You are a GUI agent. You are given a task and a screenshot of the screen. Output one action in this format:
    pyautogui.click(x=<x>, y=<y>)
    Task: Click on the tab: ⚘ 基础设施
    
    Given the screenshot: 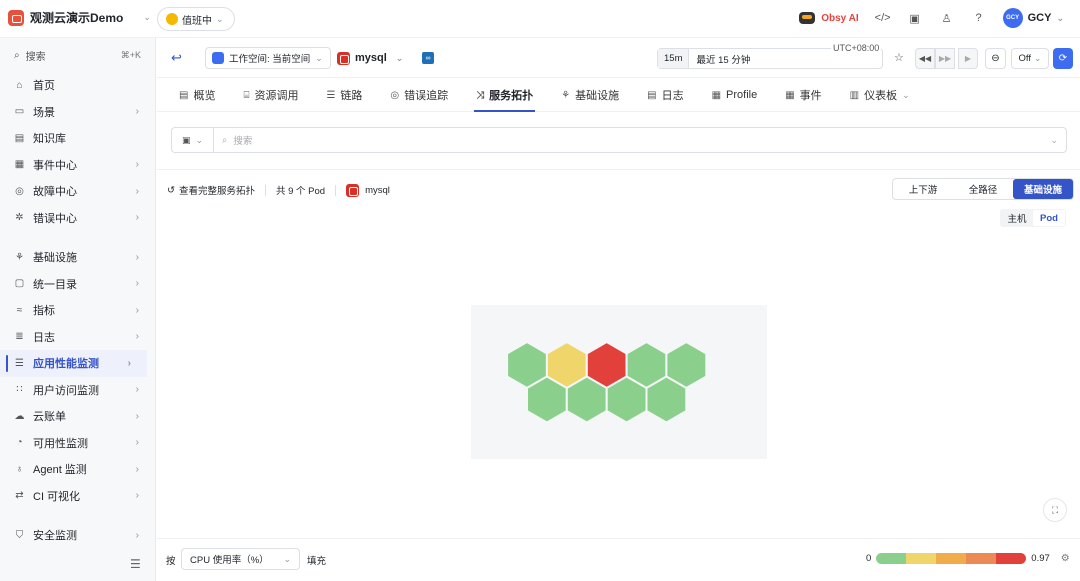 What is the action you would take?
    pyautogui.click(x=590, y=95)
    